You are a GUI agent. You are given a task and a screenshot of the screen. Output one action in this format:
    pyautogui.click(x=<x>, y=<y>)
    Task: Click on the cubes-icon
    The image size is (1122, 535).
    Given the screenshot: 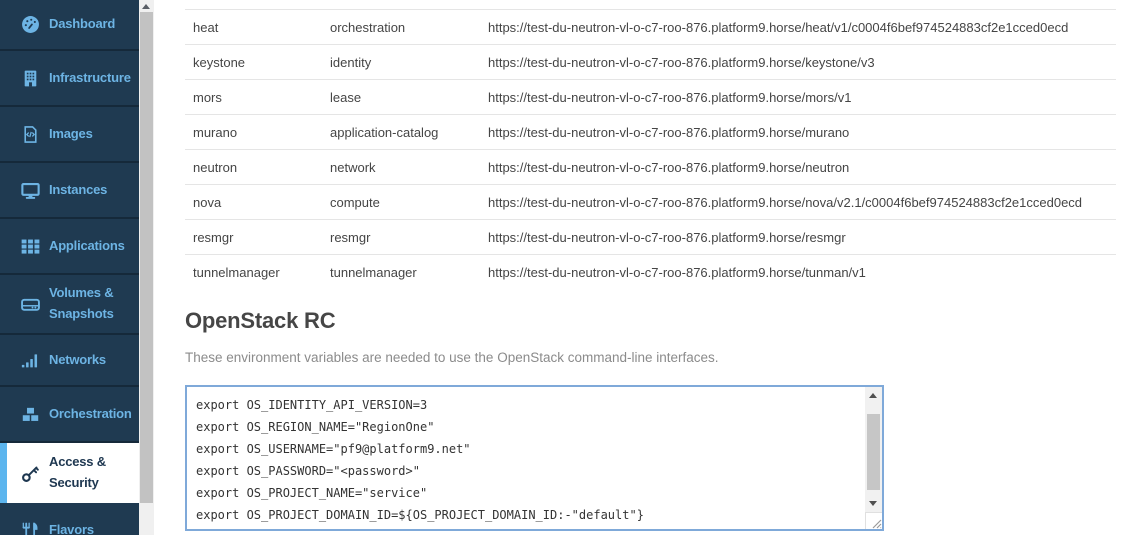 What is the action you would take?
    pyautogui.click(x=30, y=414)
    